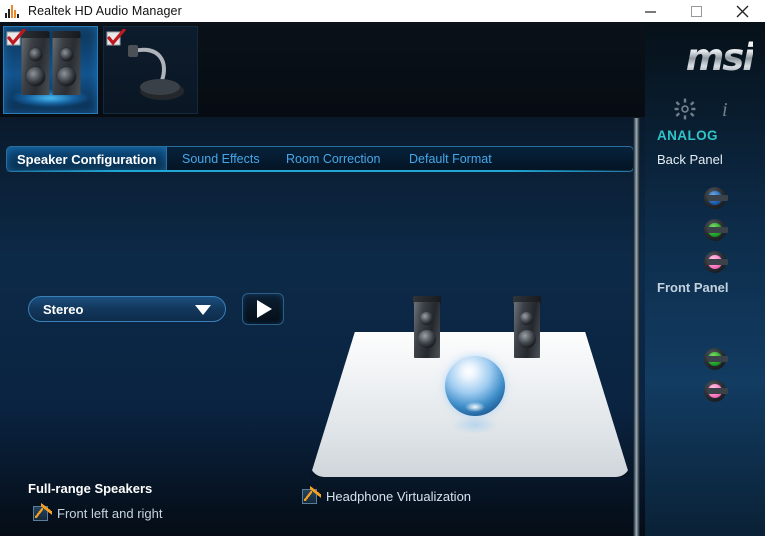  I want to click on speakers-illustration, so click(50, 63).